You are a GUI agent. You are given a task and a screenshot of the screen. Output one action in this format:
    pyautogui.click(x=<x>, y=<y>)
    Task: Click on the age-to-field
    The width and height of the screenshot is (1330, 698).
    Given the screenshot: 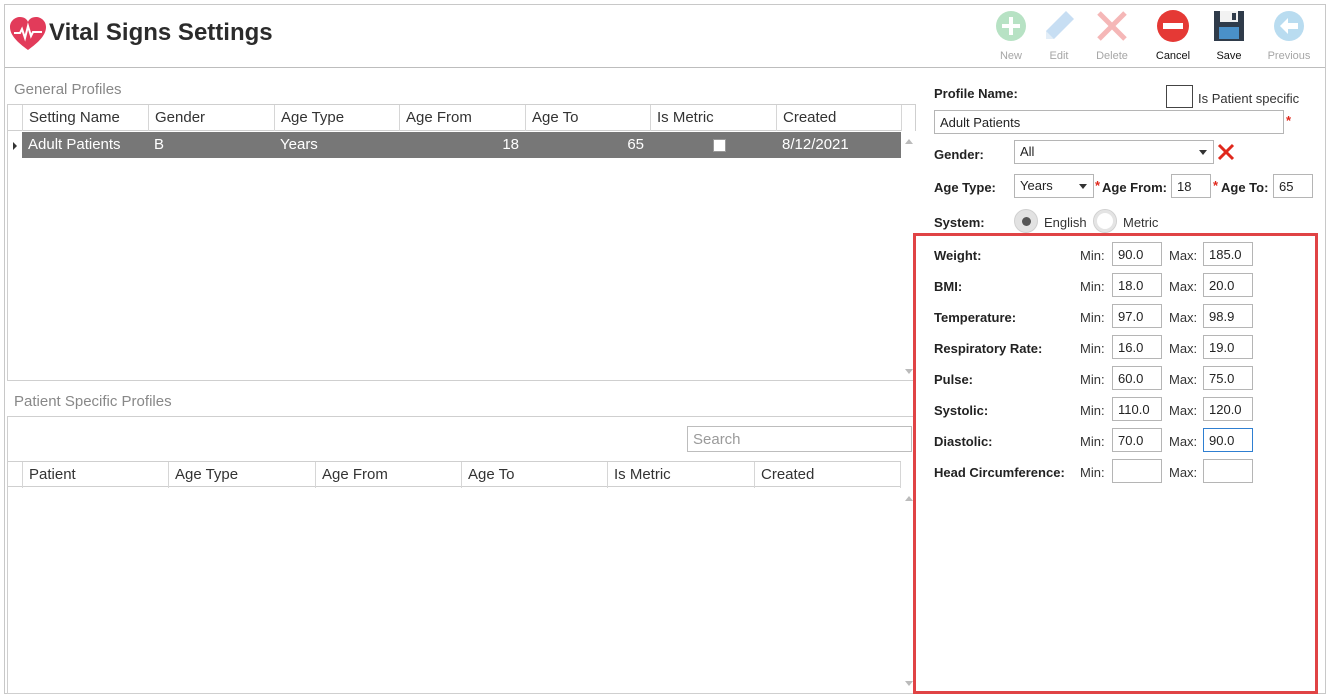 What is the action you would take?
    pyautogui.click(x=1293, y=186)
    